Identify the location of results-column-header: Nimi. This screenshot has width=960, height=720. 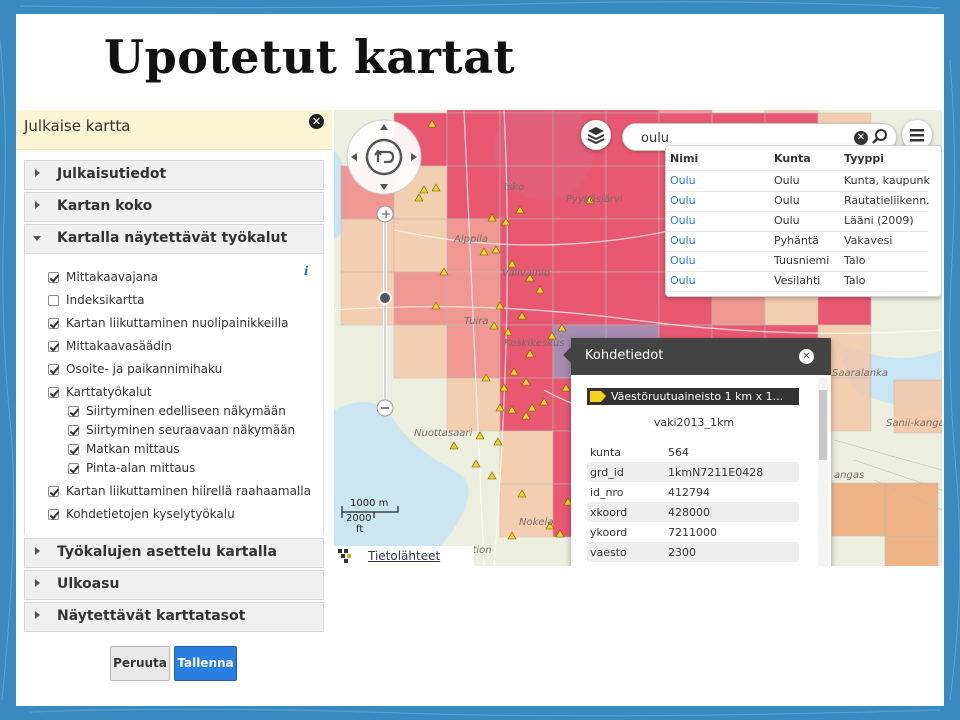
(684, 158).